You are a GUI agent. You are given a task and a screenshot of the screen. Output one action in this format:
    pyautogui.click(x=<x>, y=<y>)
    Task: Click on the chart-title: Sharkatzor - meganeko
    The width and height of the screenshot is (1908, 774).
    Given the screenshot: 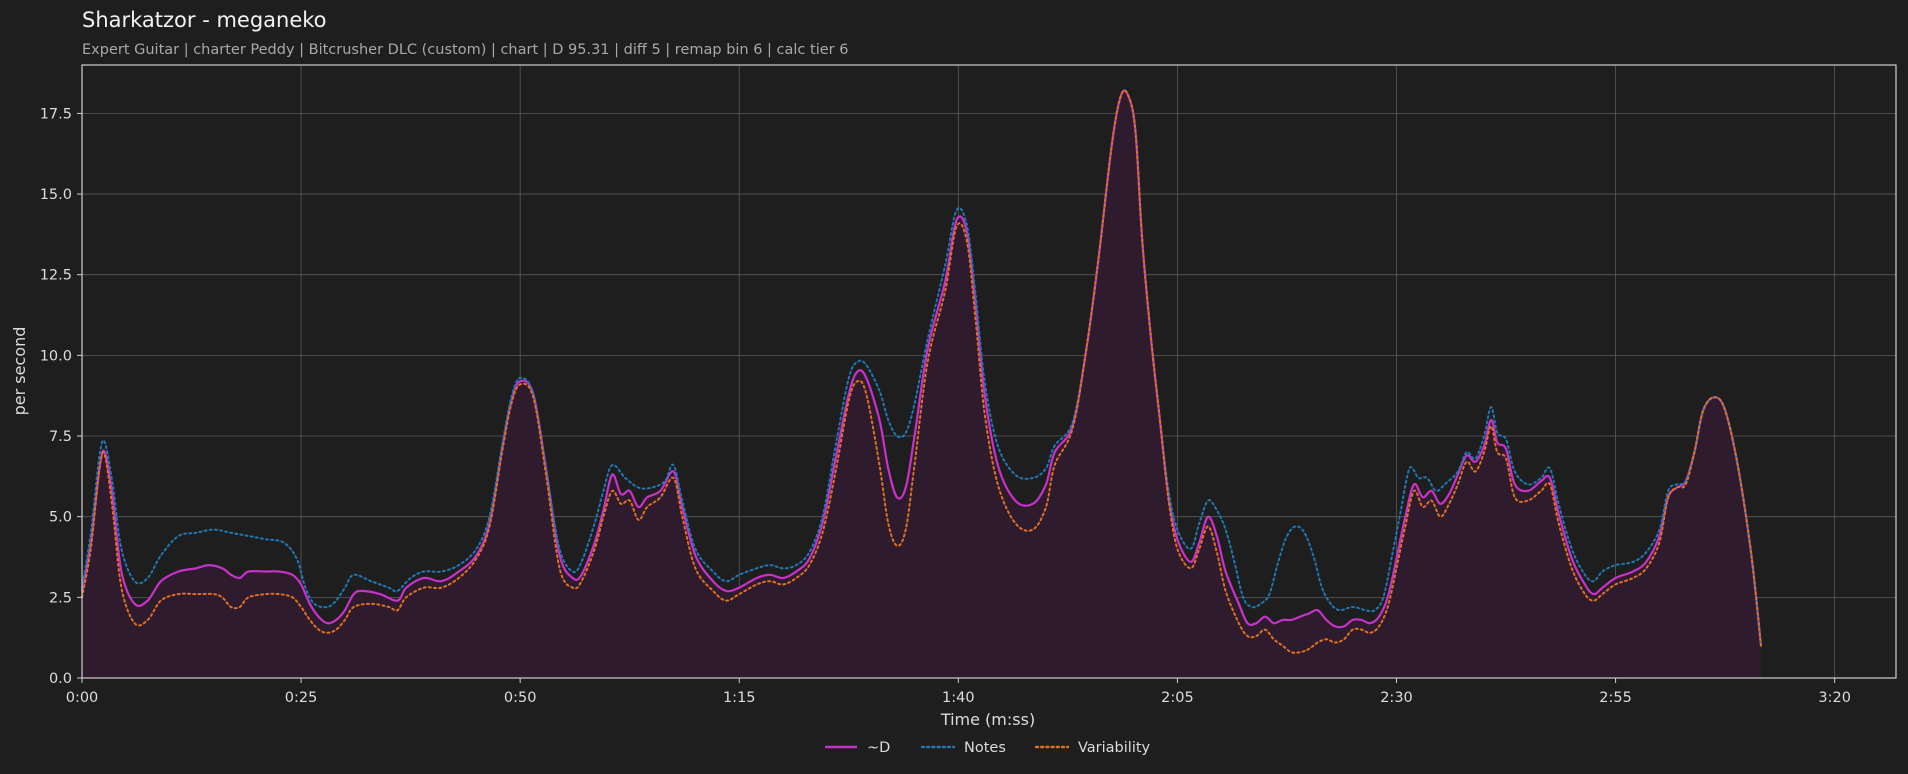 What is the action you would take?
    pyautogui.click(x=204, y=20)
    